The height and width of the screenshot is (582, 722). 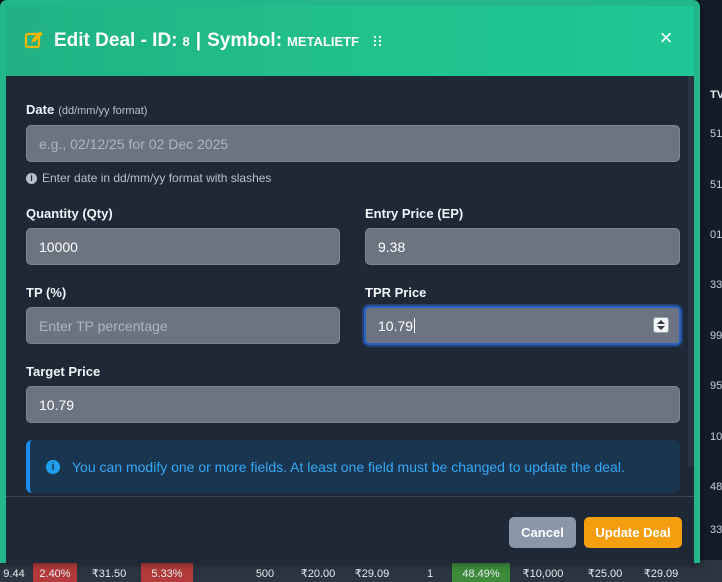 I want to click on background-table-column: TV 51 51 01 33 99 95 10 48 33 12, so click(x=711, y=291).